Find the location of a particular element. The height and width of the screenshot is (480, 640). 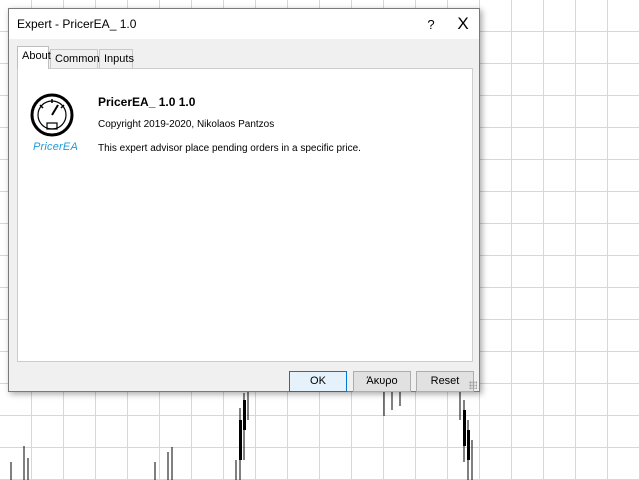

tab-inputs: Inputs is located at coordinates (116, 58).